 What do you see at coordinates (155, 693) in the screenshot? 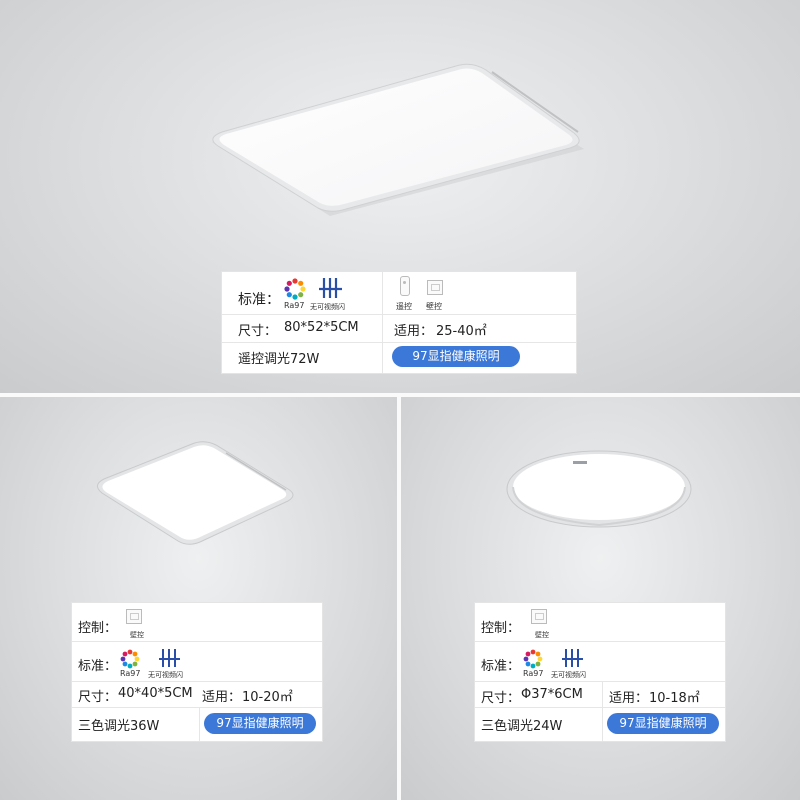
I see `size-value: 40*40*5CM` at bounding box center [155, 693].